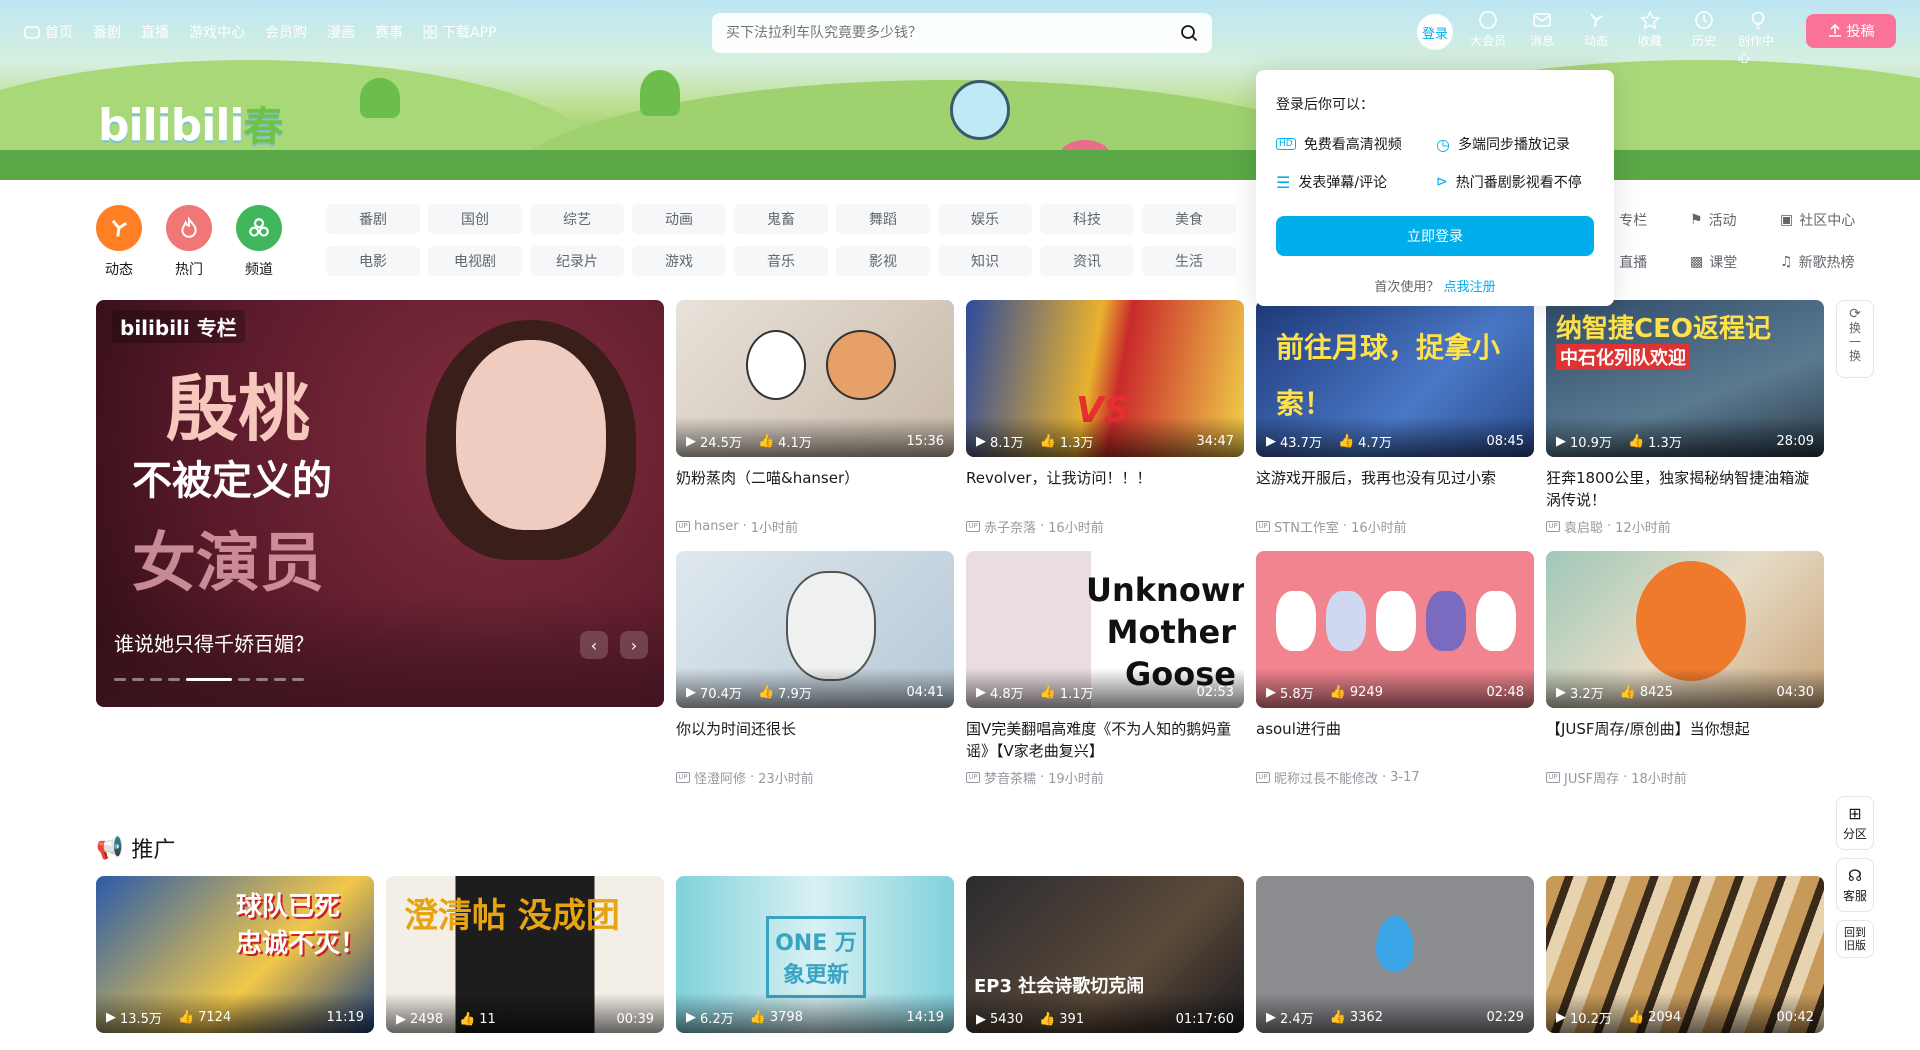  I want to click on promo-card: ▶ 10.2万 👍 2094 00:42, so click(1685, 954).